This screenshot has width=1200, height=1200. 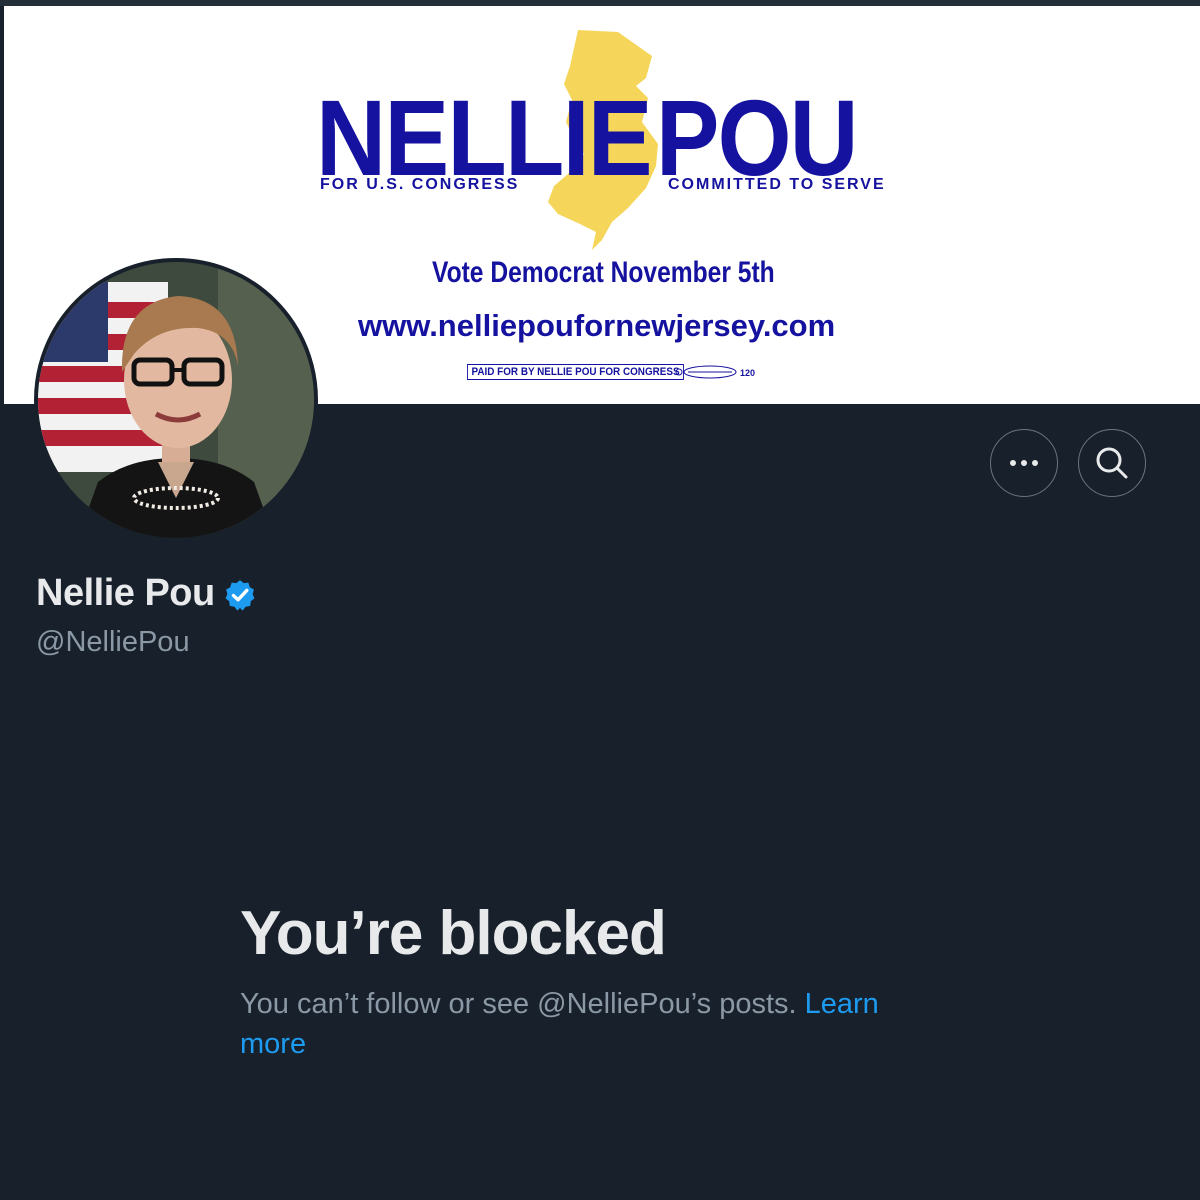 What do you see at coordinates (603, 272) in the screenshot?
I see `banner-vote-line: Vote Democrat November 5th` at bounding box center [603, 272].